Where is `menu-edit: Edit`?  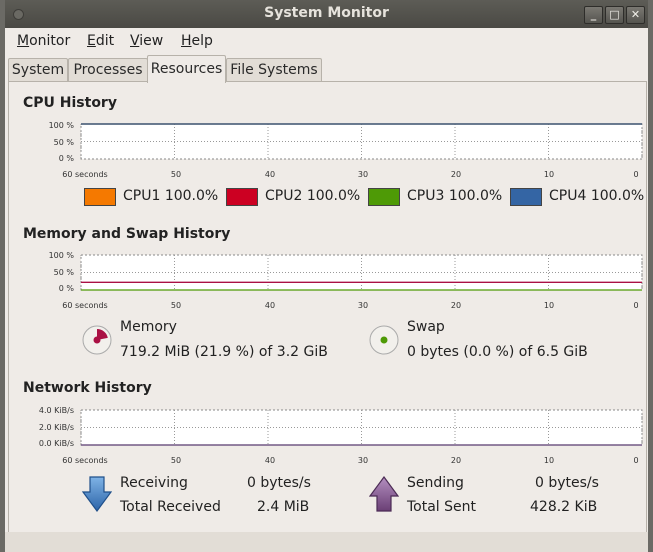
menu-edit: Edit is located at coordinates (100, 41).